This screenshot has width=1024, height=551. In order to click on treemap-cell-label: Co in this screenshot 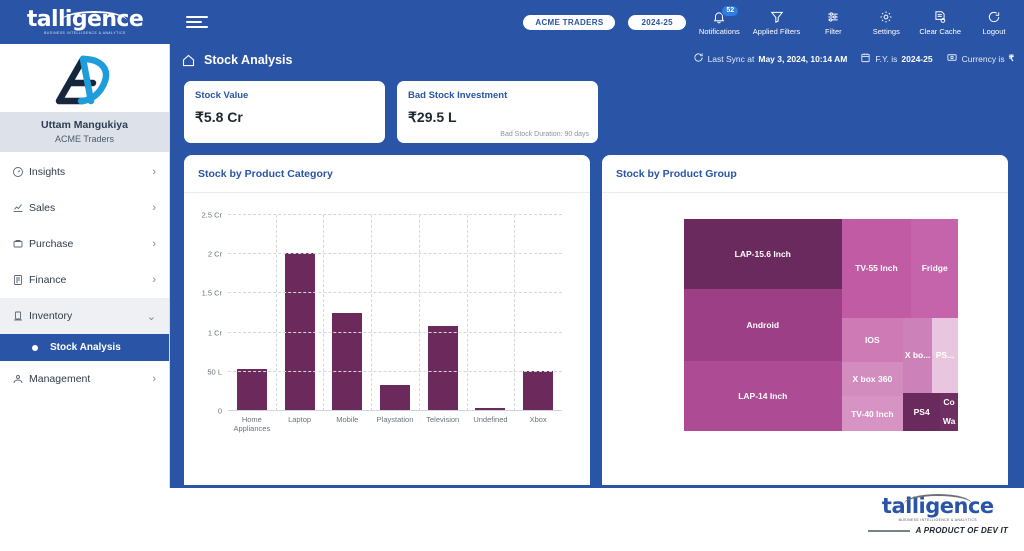, I will do `click(949, 402)`.